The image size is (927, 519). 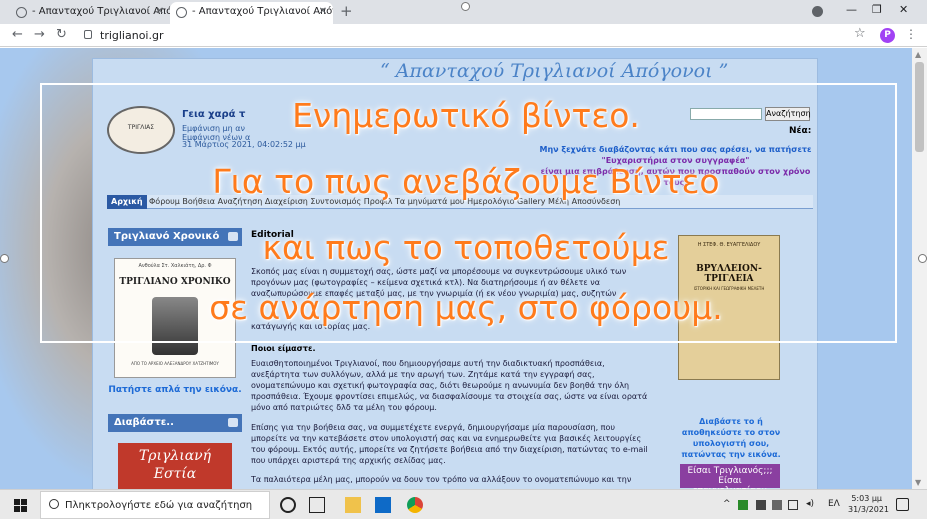 What do you see at coordinates (383, 505) in the screenshot?
I see `outlook-icon` at bounding box center [383, 505].